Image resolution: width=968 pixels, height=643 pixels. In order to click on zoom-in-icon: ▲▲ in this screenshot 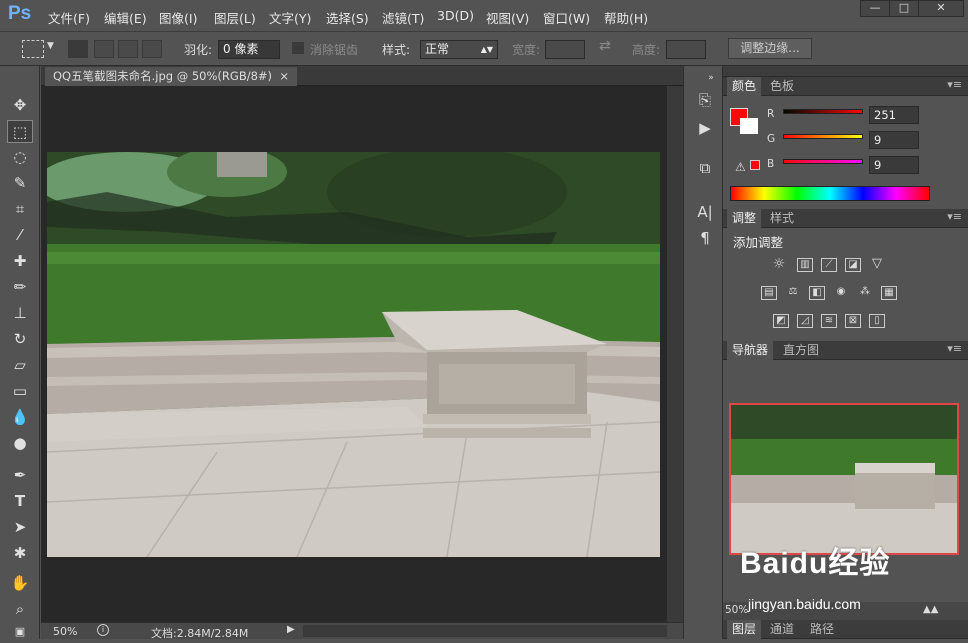, I will do `click(930, 609)`.